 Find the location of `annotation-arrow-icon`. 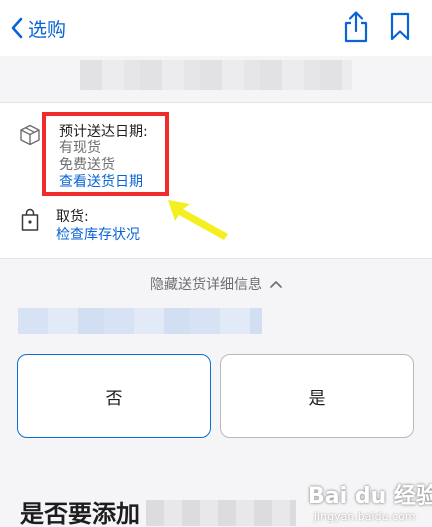

annotation-arrow-icon is located at coordinates (198, 220).